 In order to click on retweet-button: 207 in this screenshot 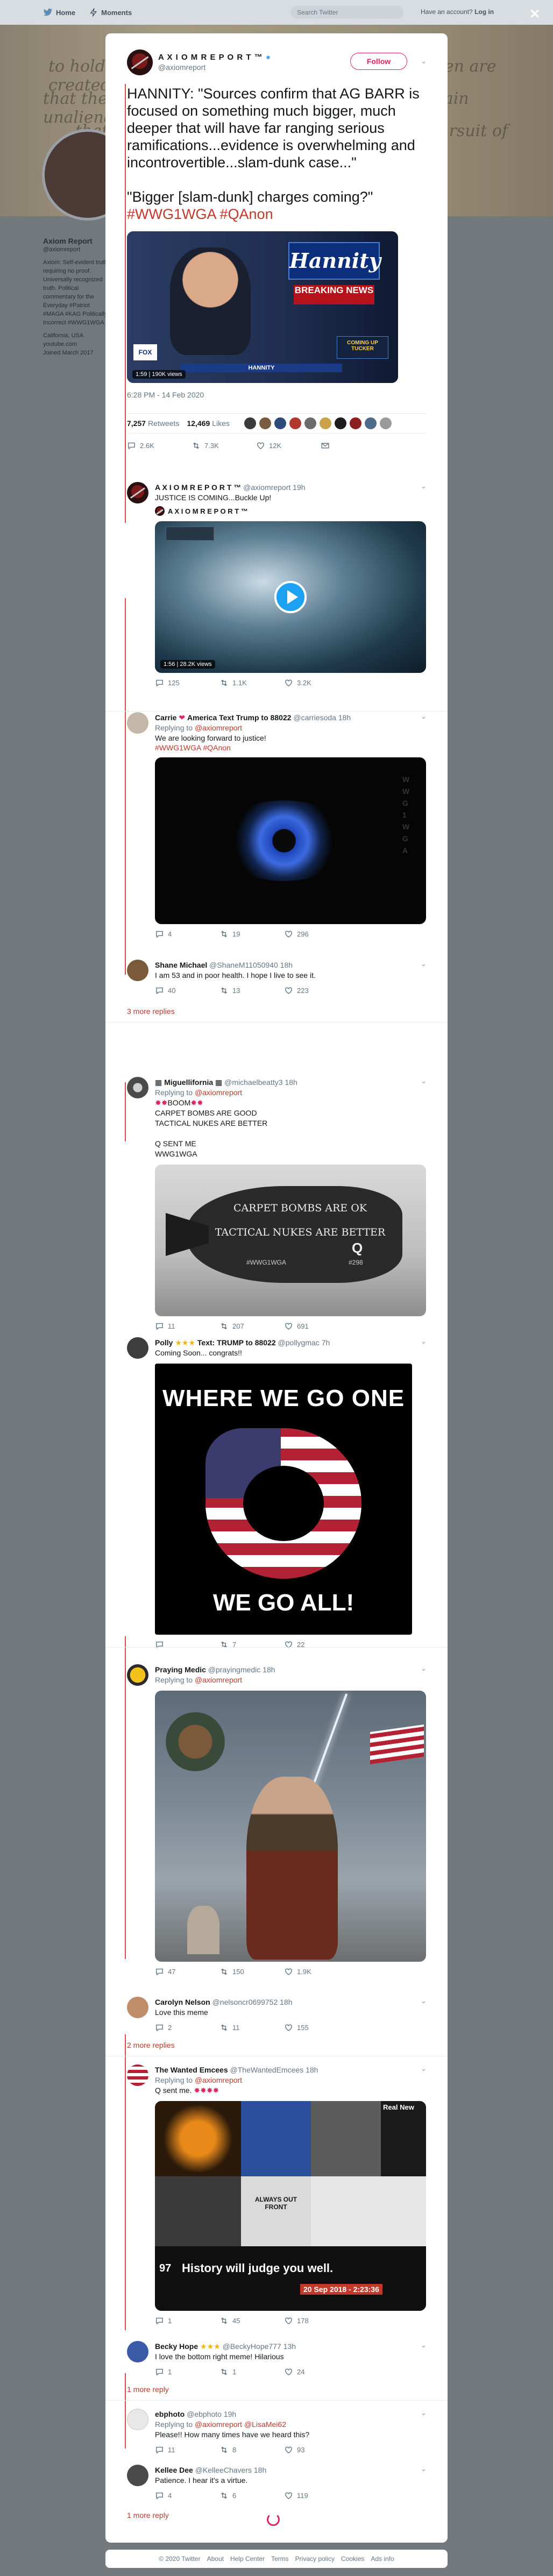, I will do `click(251, 1326)`.